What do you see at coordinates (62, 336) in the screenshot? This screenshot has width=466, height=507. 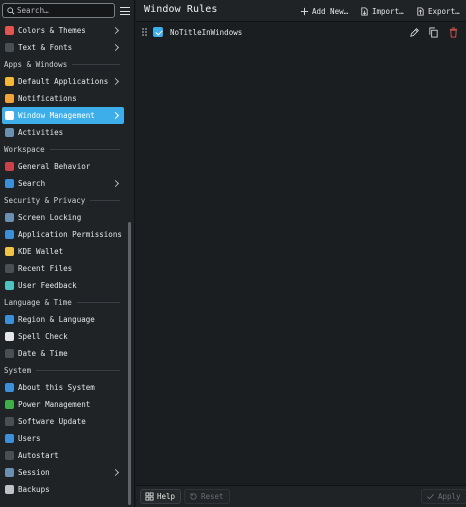 I see `sidebar-item-spell-check: Spell Check` at bounding box center [62, 336].